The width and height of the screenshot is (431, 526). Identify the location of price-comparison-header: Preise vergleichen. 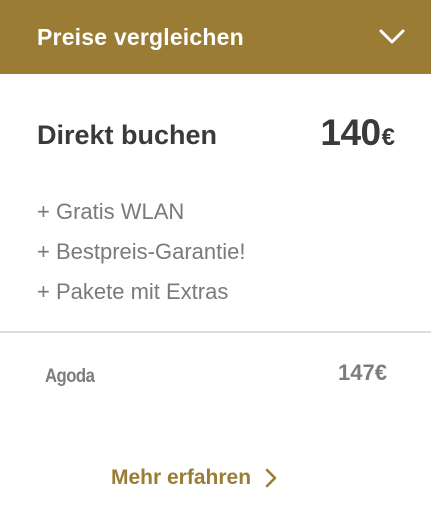
(215, 37).